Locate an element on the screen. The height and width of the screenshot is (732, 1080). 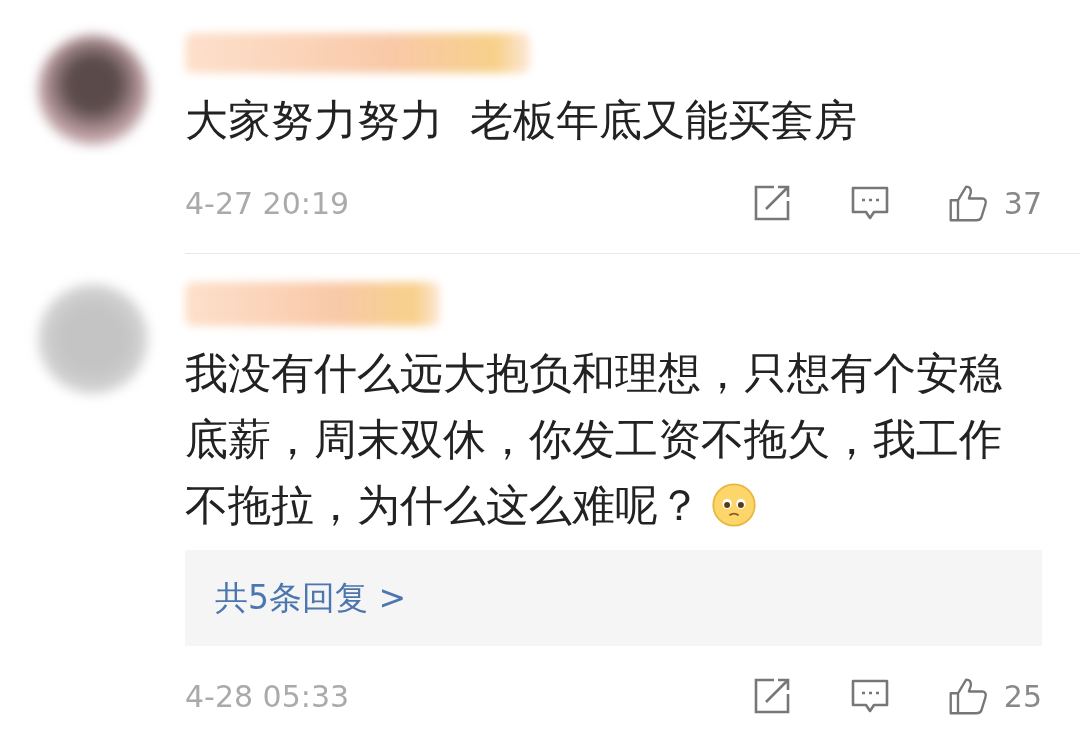
timestamp: 4-27 20:19 is located at coordinates (267, 203).